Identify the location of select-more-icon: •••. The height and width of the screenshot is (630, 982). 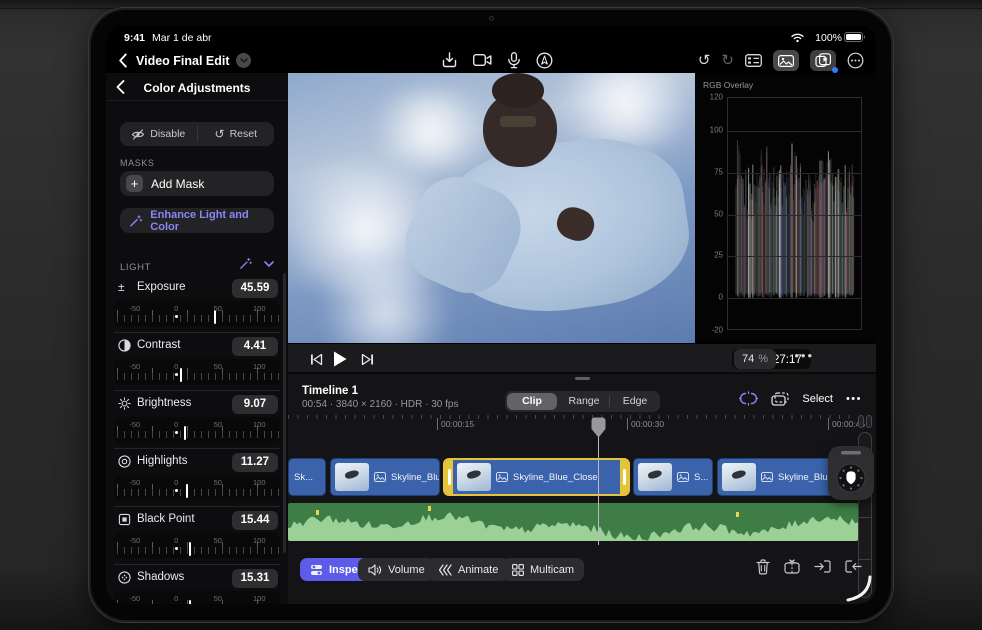
(854, 399).